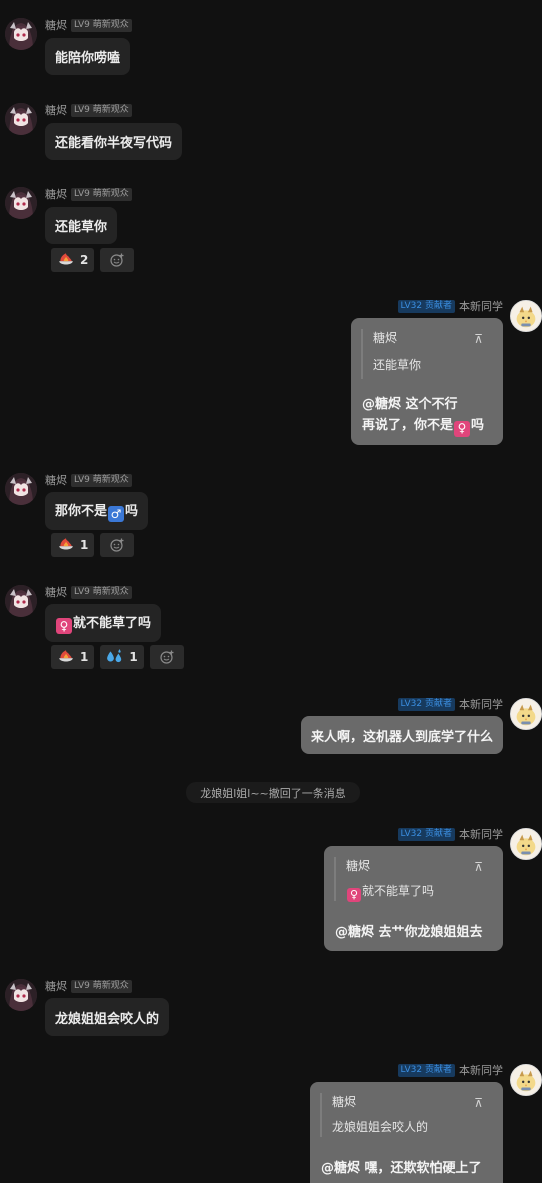  What do you see at coordinates (384, 879) in the screenshot?
I see `quoted-message: 糖烬 ♀ 就不能草了吗` at bounding box center [384, 879].